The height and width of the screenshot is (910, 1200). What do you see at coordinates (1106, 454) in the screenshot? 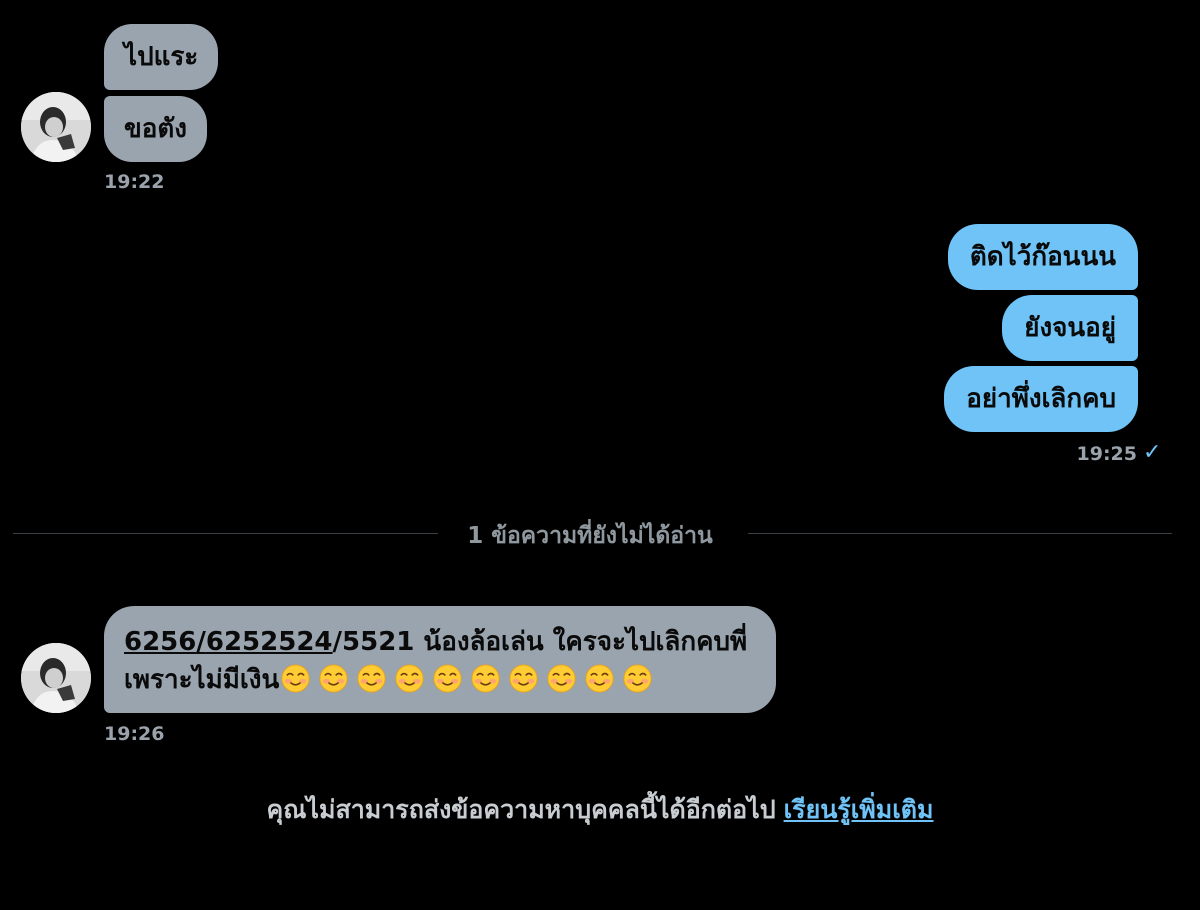
I see `message-timestamp: 19:25` at bounding box center [1106, 454].